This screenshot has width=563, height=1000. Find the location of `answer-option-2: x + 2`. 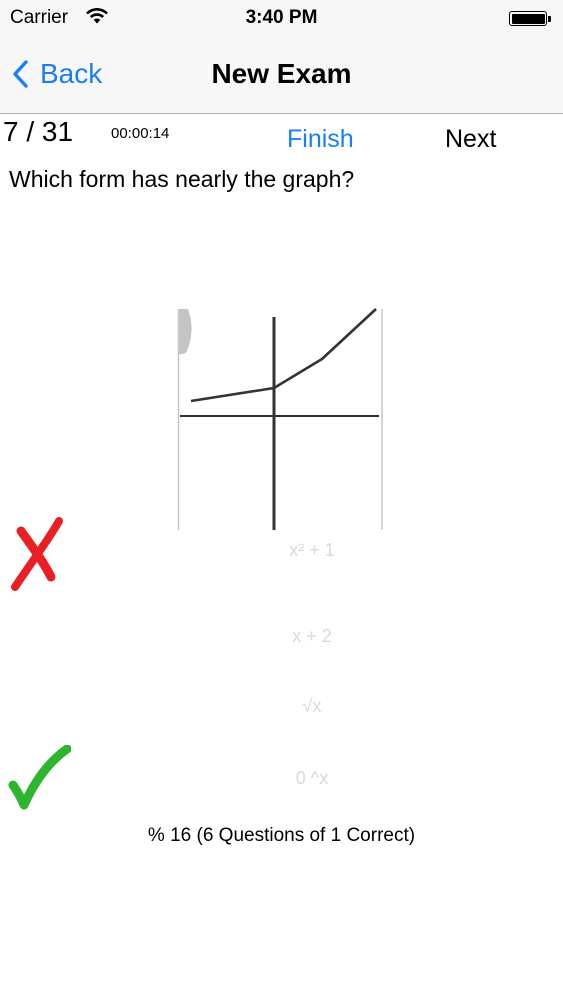

answer-option-2: x + 2 is located at coordinates (312, 636).